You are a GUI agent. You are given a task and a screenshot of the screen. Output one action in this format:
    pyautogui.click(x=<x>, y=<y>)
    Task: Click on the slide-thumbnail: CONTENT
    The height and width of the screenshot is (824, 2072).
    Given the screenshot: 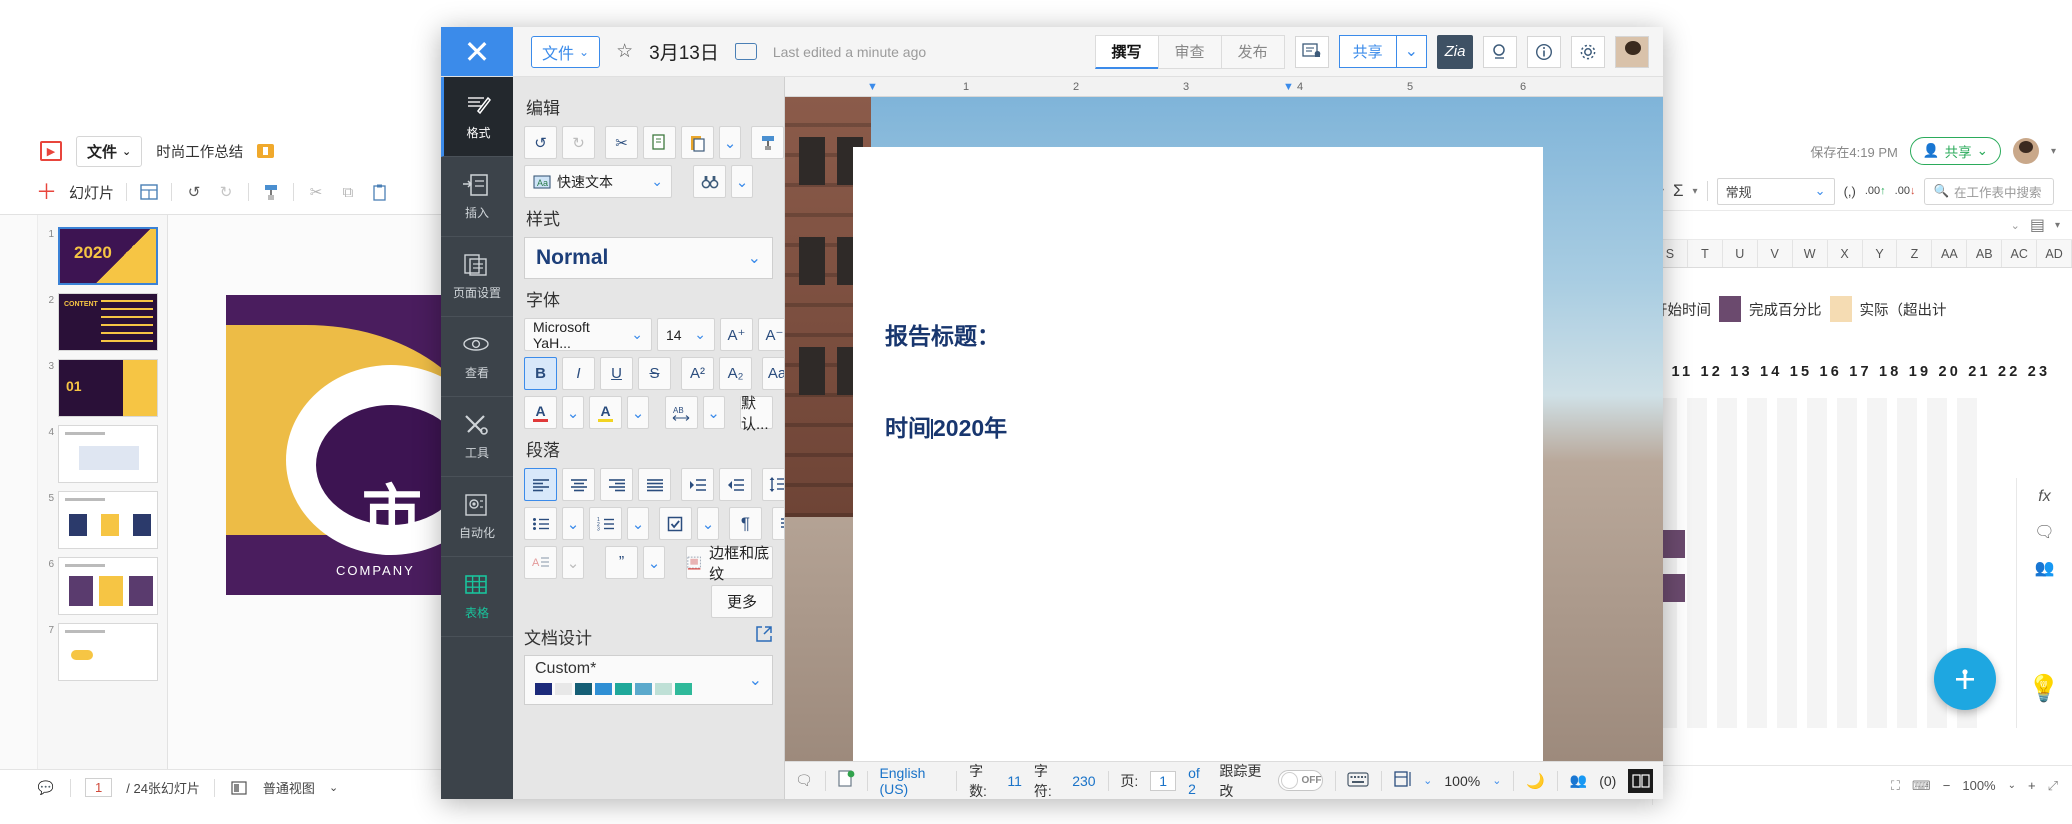 What is the action you would take?
    pyautogui.click(x=108, y=322)
    